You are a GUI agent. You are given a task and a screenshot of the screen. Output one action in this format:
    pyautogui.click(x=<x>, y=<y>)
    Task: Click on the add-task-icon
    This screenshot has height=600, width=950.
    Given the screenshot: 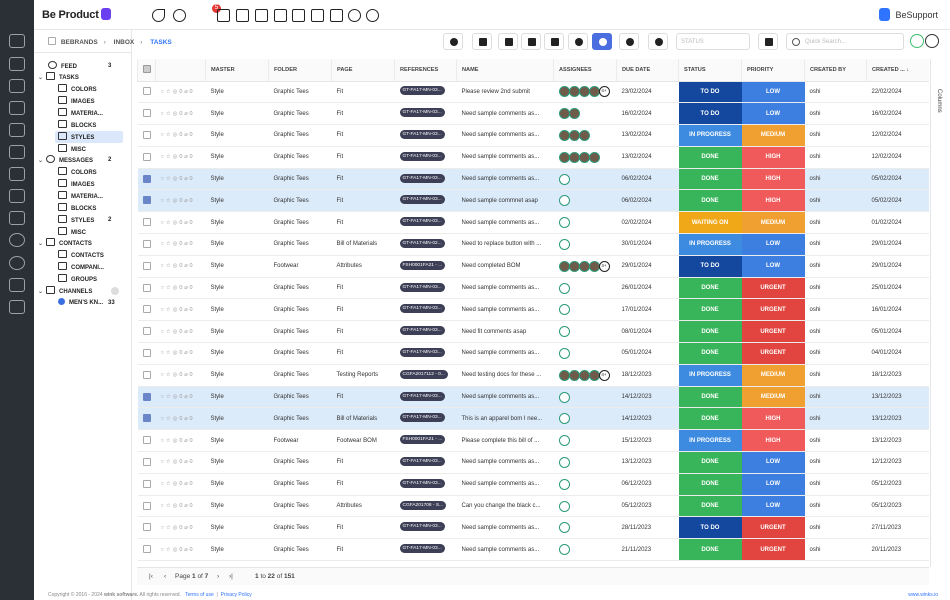 What is the action you would take?
    pyautogui.click(x=917, y=41)
    